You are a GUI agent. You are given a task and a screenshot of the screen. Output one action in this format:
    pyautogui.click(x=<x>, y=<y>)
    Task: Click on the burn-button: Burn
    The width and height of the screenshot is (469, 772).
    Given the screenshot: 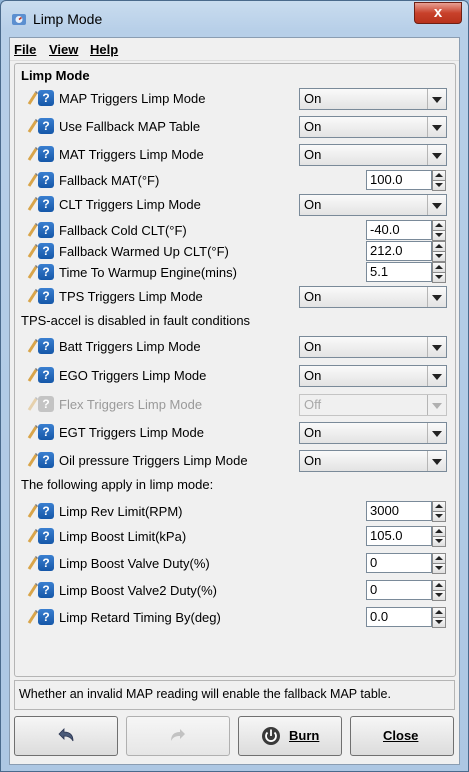 What is the action you would take?
    pyautogui.click(x=290, y=736)
    